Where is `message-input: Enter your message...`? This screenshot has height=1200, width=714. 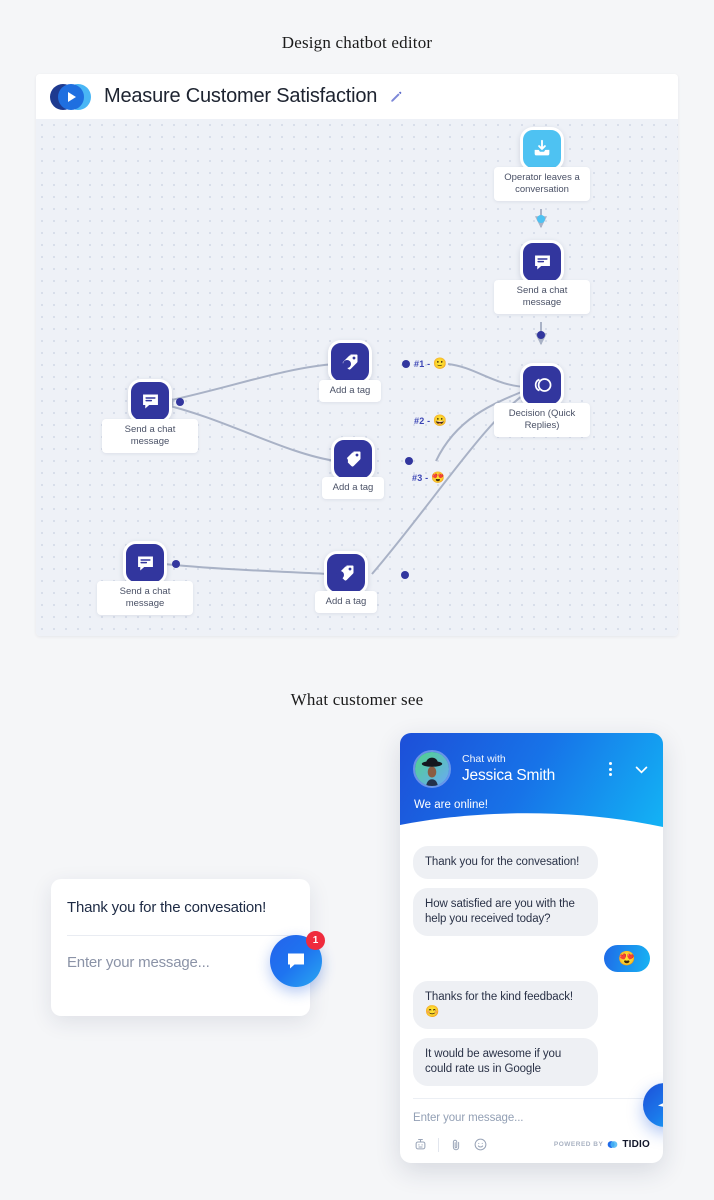 message-input: Enter your message... is located at coordinates (531, 1118).